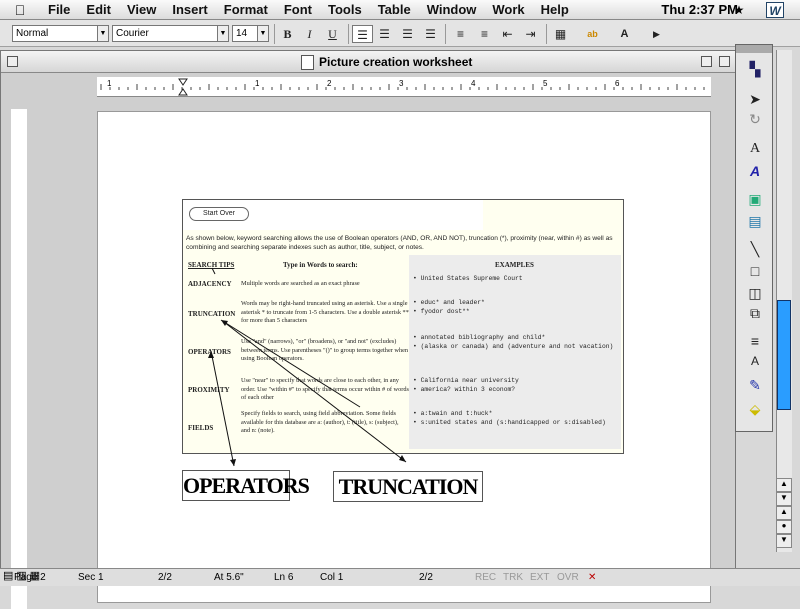  What do you see at coordinates (755, 271) in the screenshot?
I see `rectangle-icon: □` at bounding box center [755, 271].